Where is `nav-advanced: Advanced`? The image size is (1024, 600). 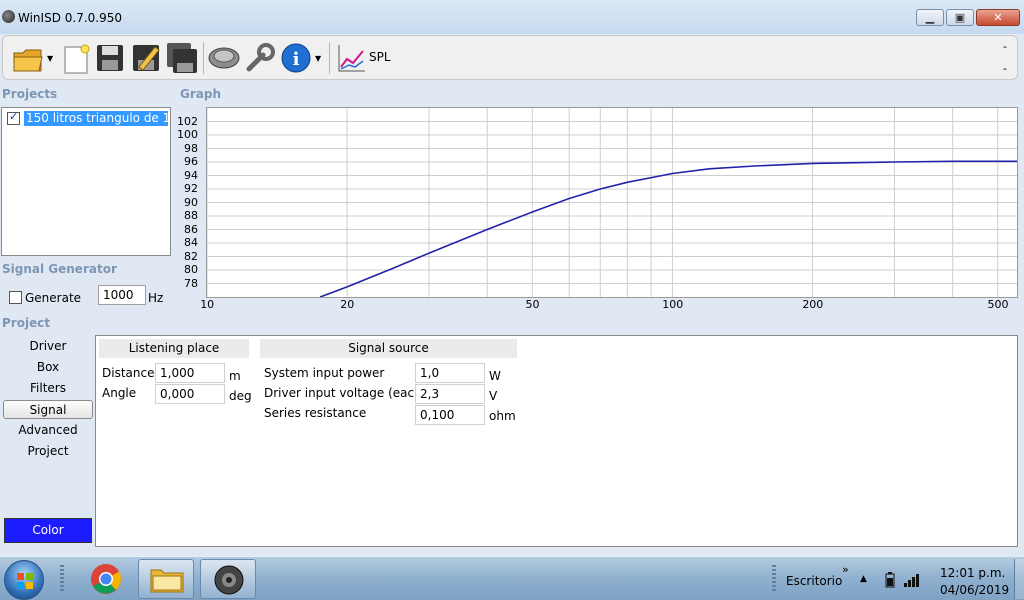 nav-advanced: Advanced is located at coordinates (48, 430).